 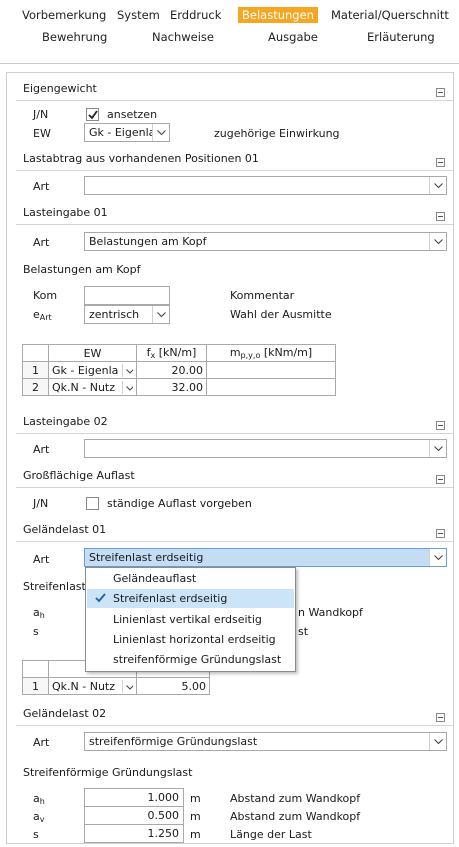 I want to click on subsection-title: Streifenförmige Gründungslast, so click(x=108, y=772).